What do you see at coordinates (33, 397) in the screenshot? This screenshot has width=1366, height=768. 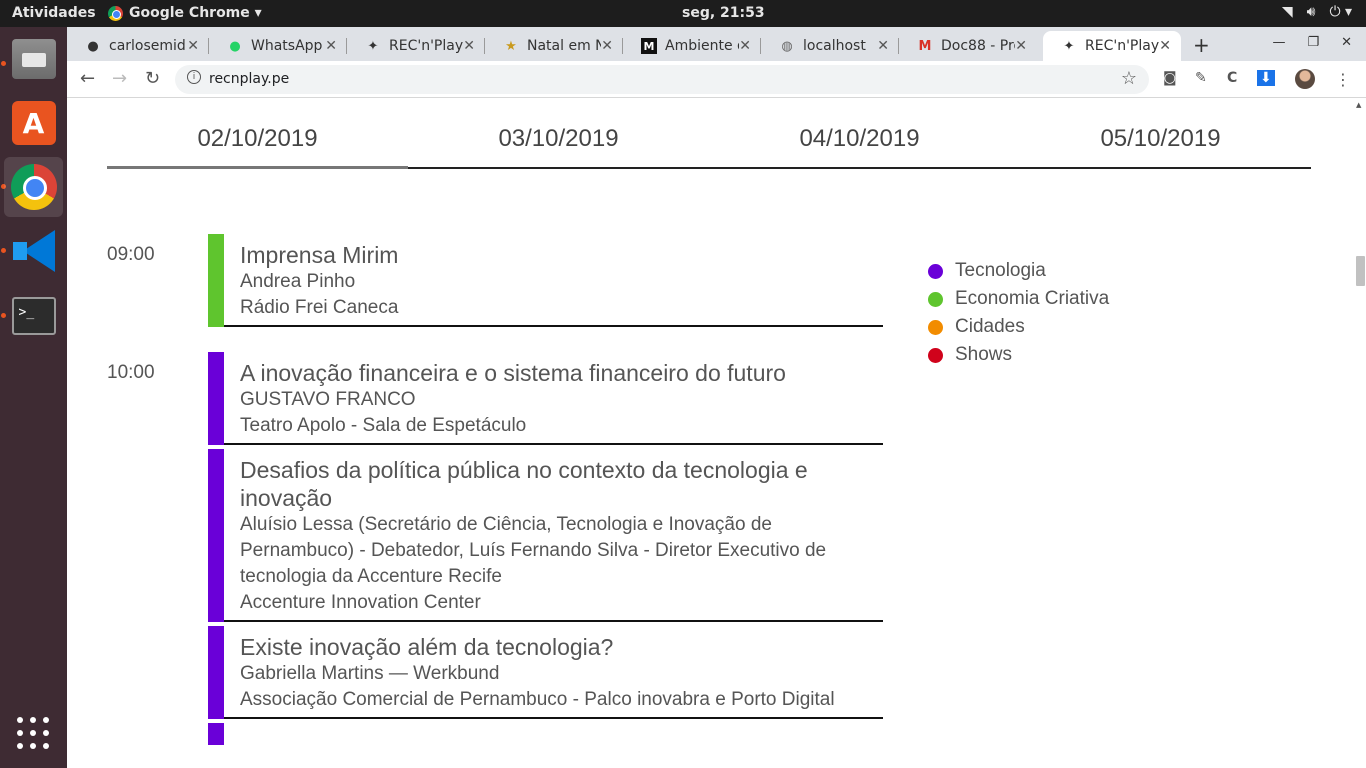 I see `dock: A >_` at bounding box center [33, 397].